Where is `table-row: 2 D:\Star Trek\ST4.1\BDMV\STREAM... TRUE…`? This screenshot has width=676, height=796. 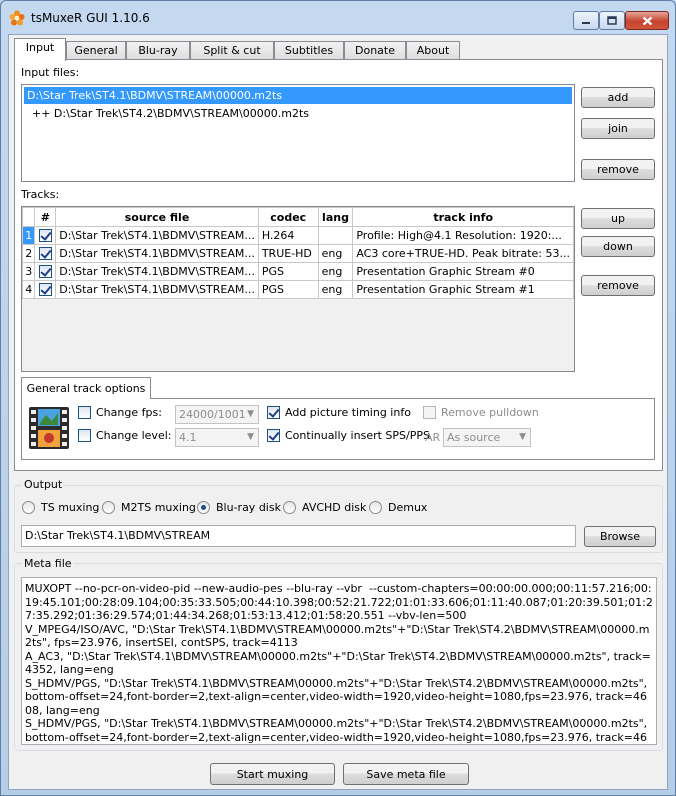
table-row: 2 D:\Star Trek\ST4.1\BDMV\STREAM... TRUE… is located at coordinates (298, 253).